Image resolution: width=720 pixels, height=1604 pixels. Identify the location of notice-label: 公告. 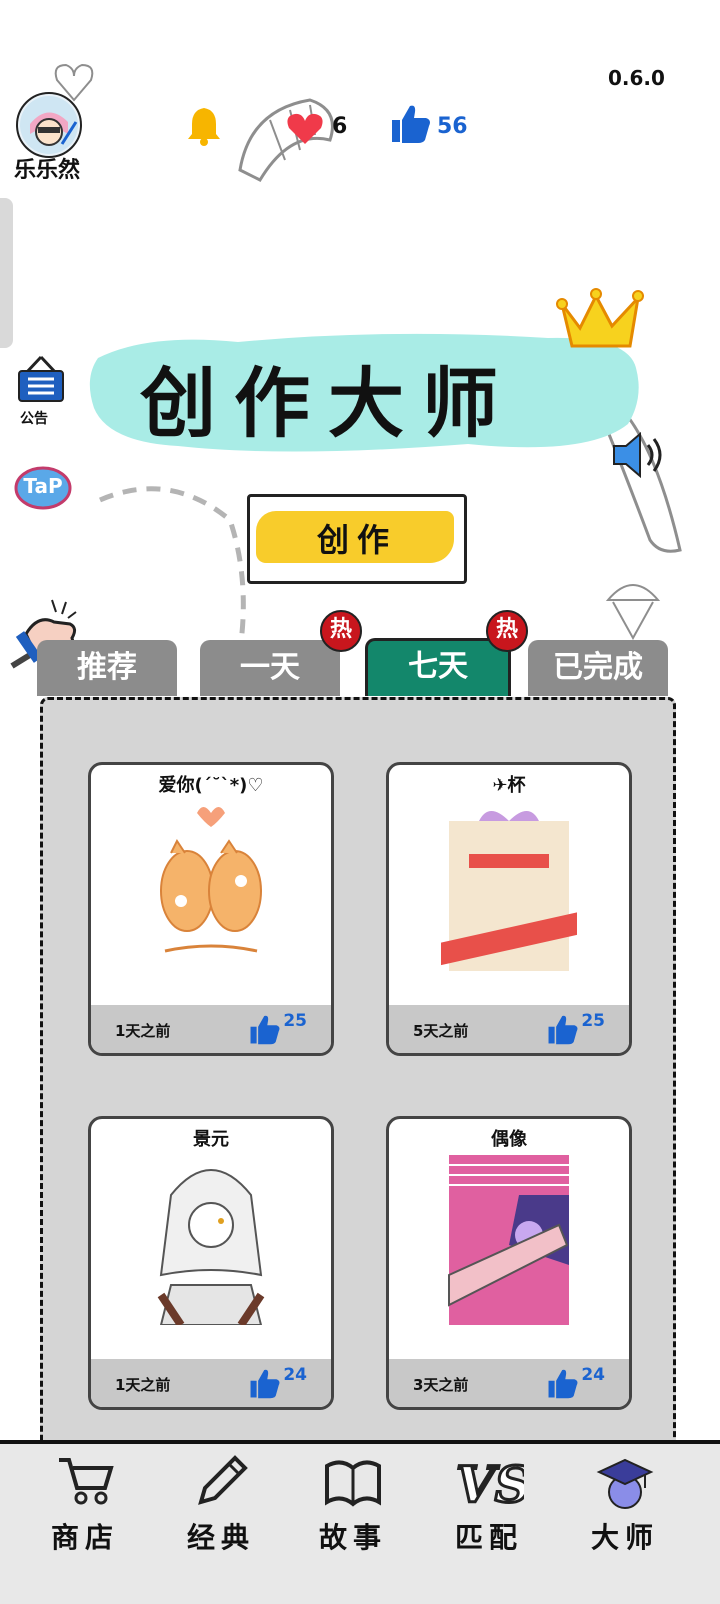
(34, 419).